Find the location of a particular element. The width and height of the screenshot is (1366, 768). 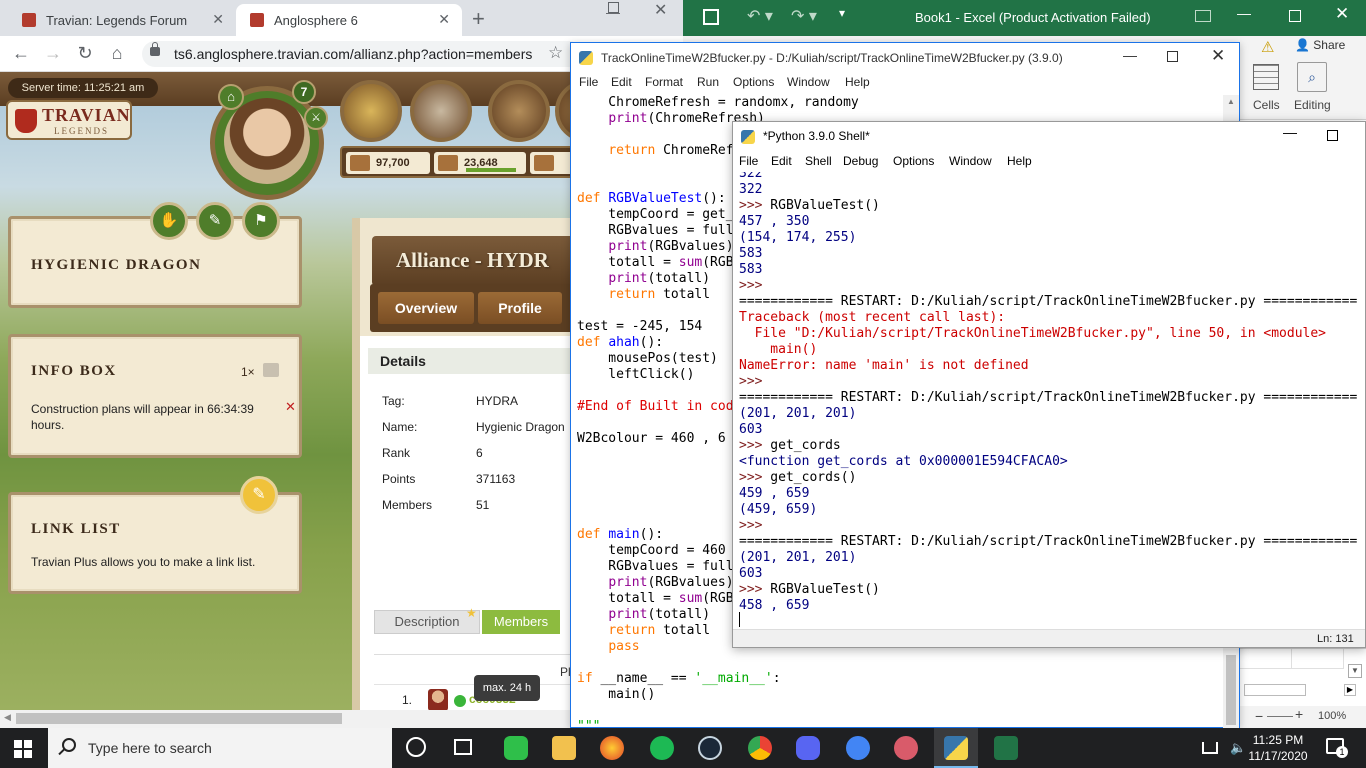

tab-profile: Profile is located at coordinates (520, 308).